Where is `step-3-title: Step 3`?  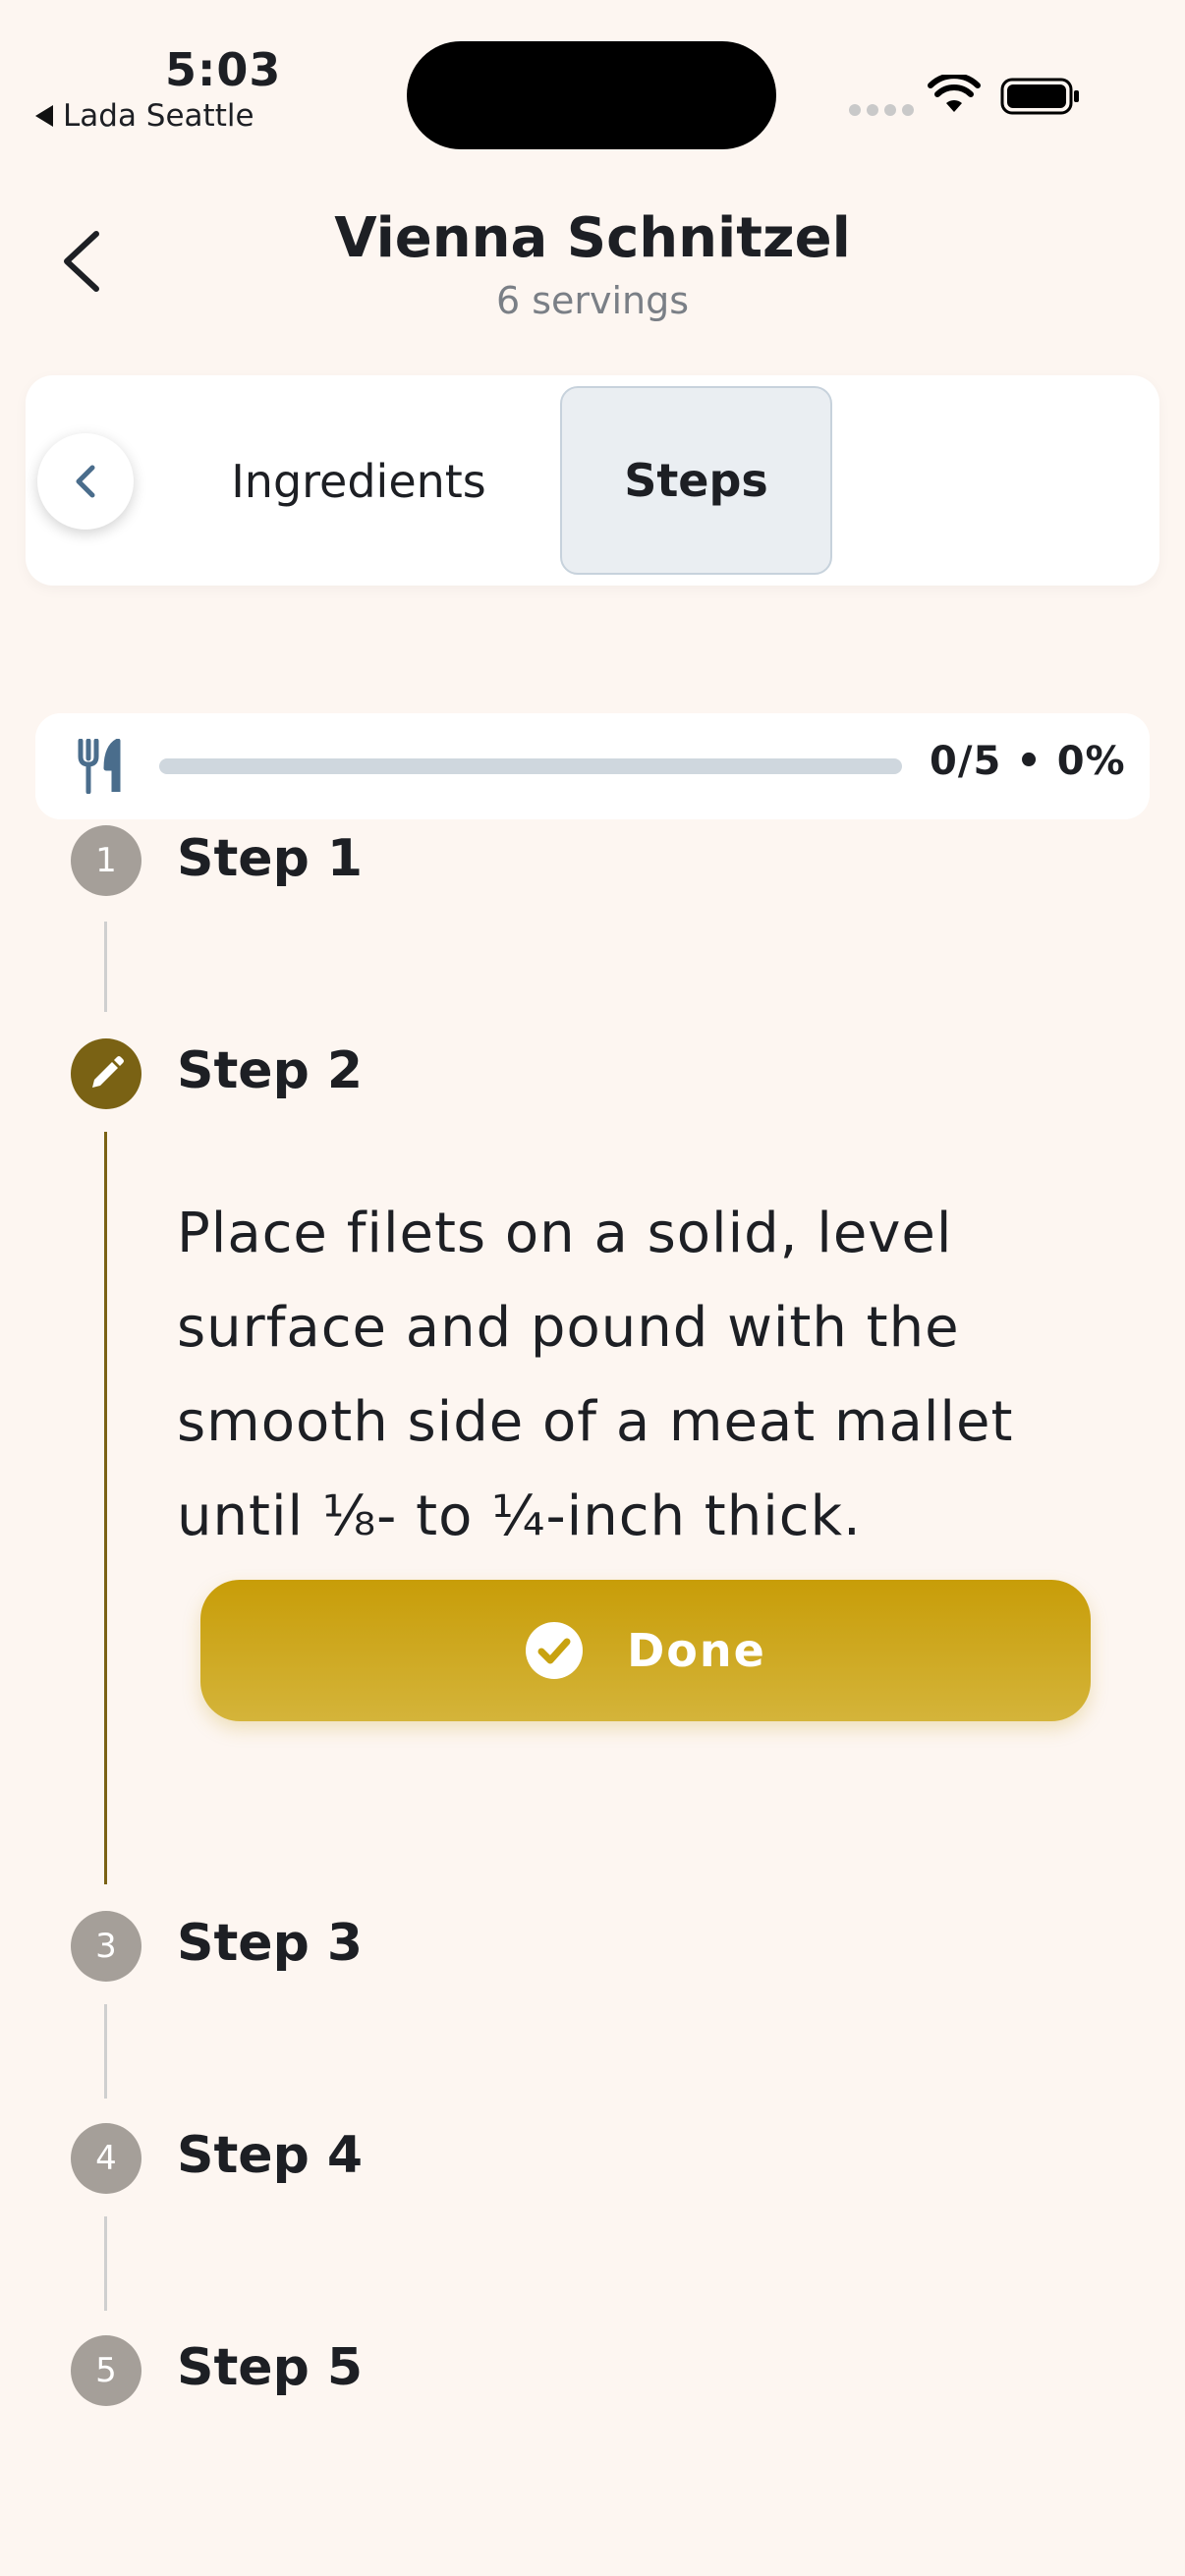
step-3-title: Step 3 is located at coordinates (270, 1943).